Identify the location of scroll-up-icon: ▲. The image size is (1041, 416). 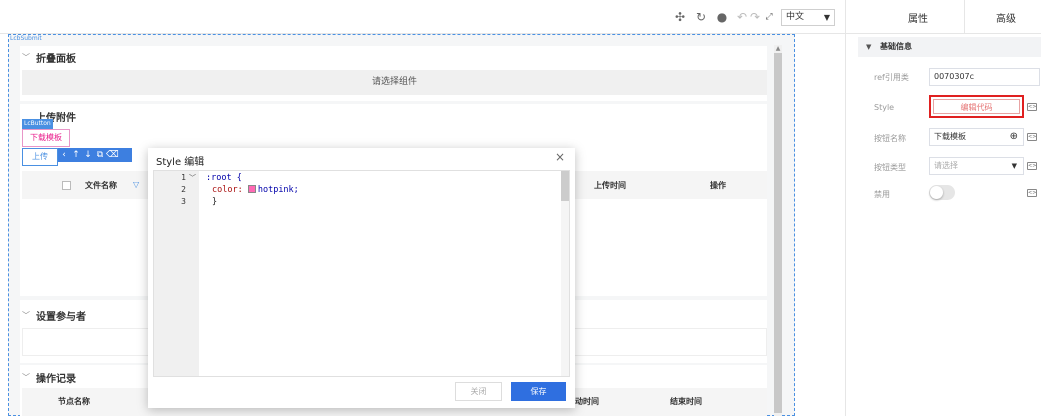
(778, 49).